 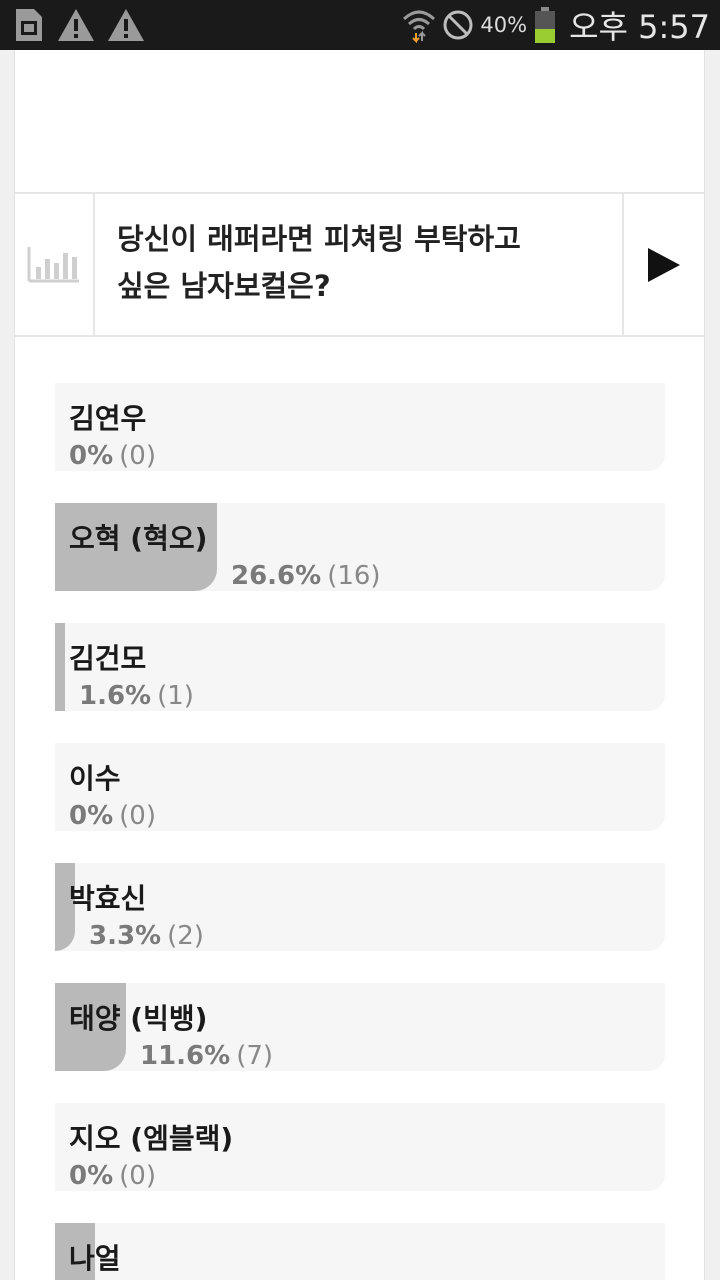 I want to click on blank-area, so click(x=359, y=122).